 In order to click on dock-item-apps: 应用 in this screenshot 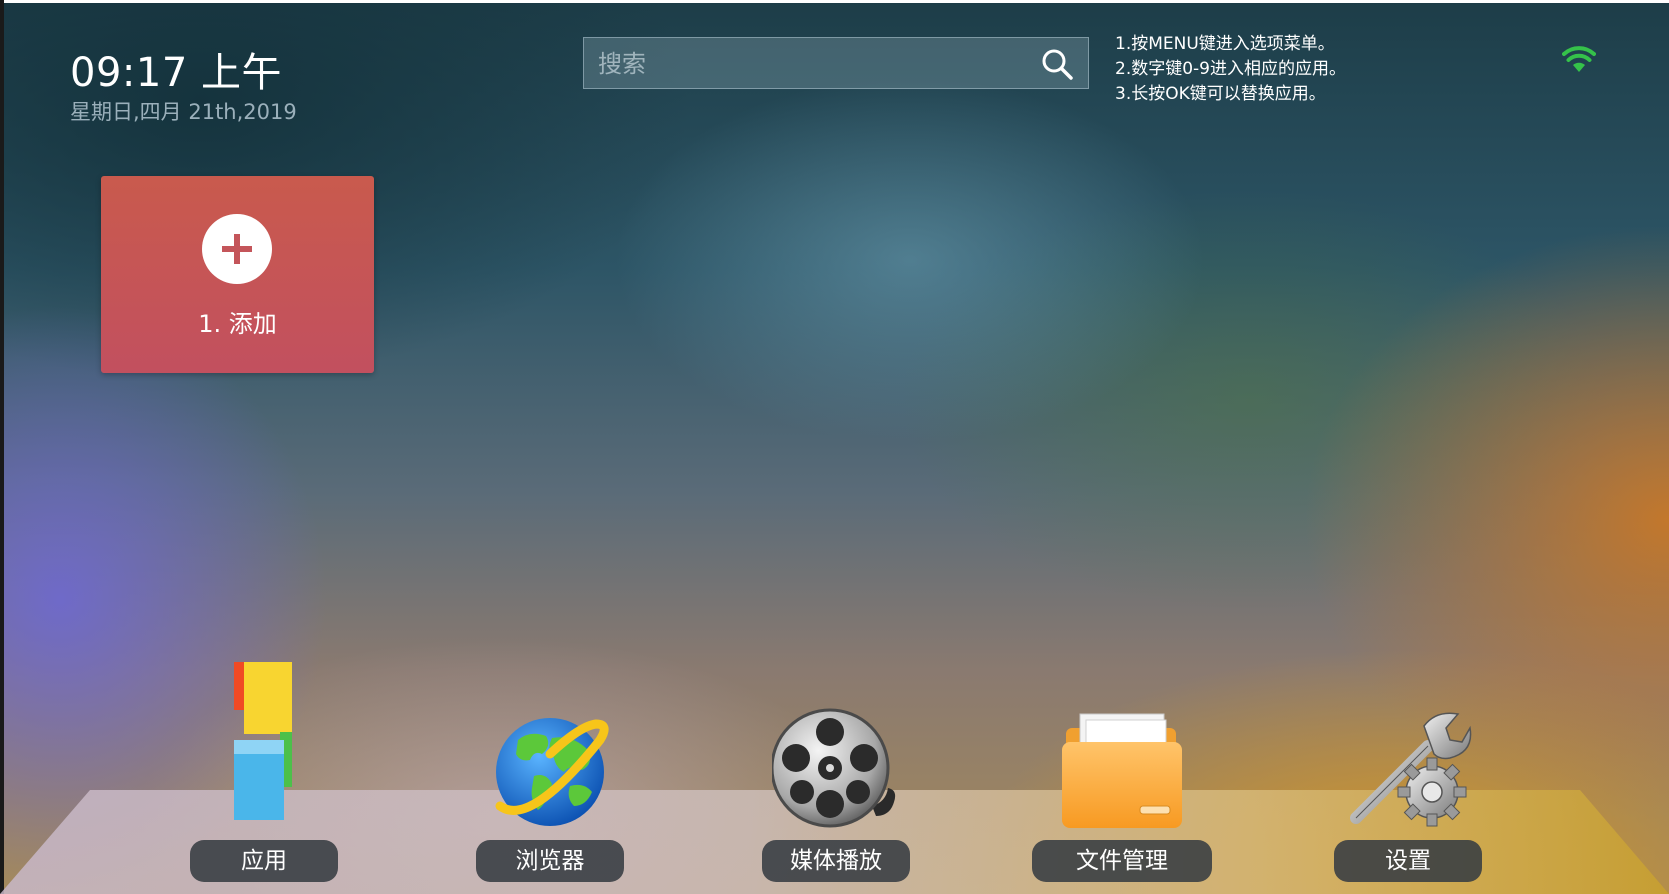, I will do `click(264, 770)`.